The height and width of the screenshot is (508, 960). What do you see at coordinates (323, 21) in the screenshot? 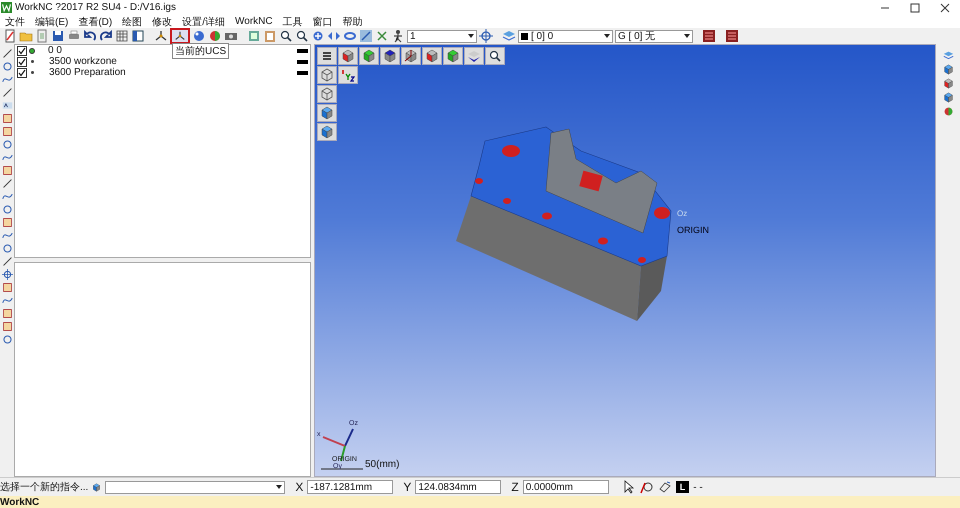
I see `menu-item: 窗口` at bounding box center [323, 21].